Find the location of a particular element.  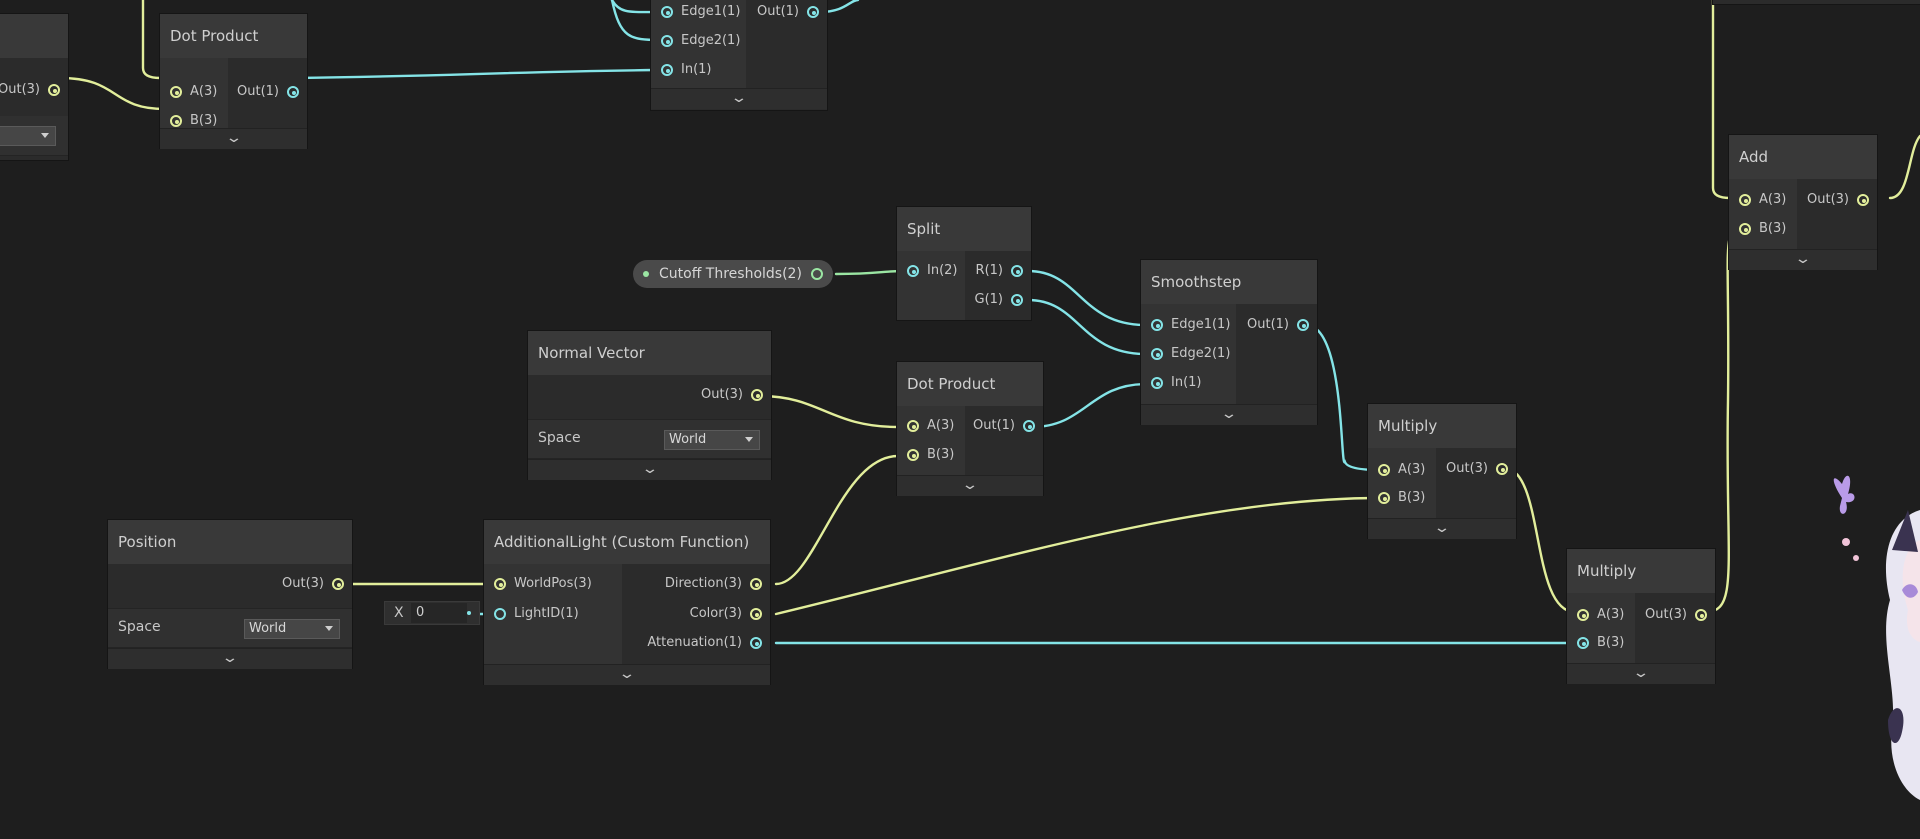

light-id-value: 0 is located at coordinates (439, 613).